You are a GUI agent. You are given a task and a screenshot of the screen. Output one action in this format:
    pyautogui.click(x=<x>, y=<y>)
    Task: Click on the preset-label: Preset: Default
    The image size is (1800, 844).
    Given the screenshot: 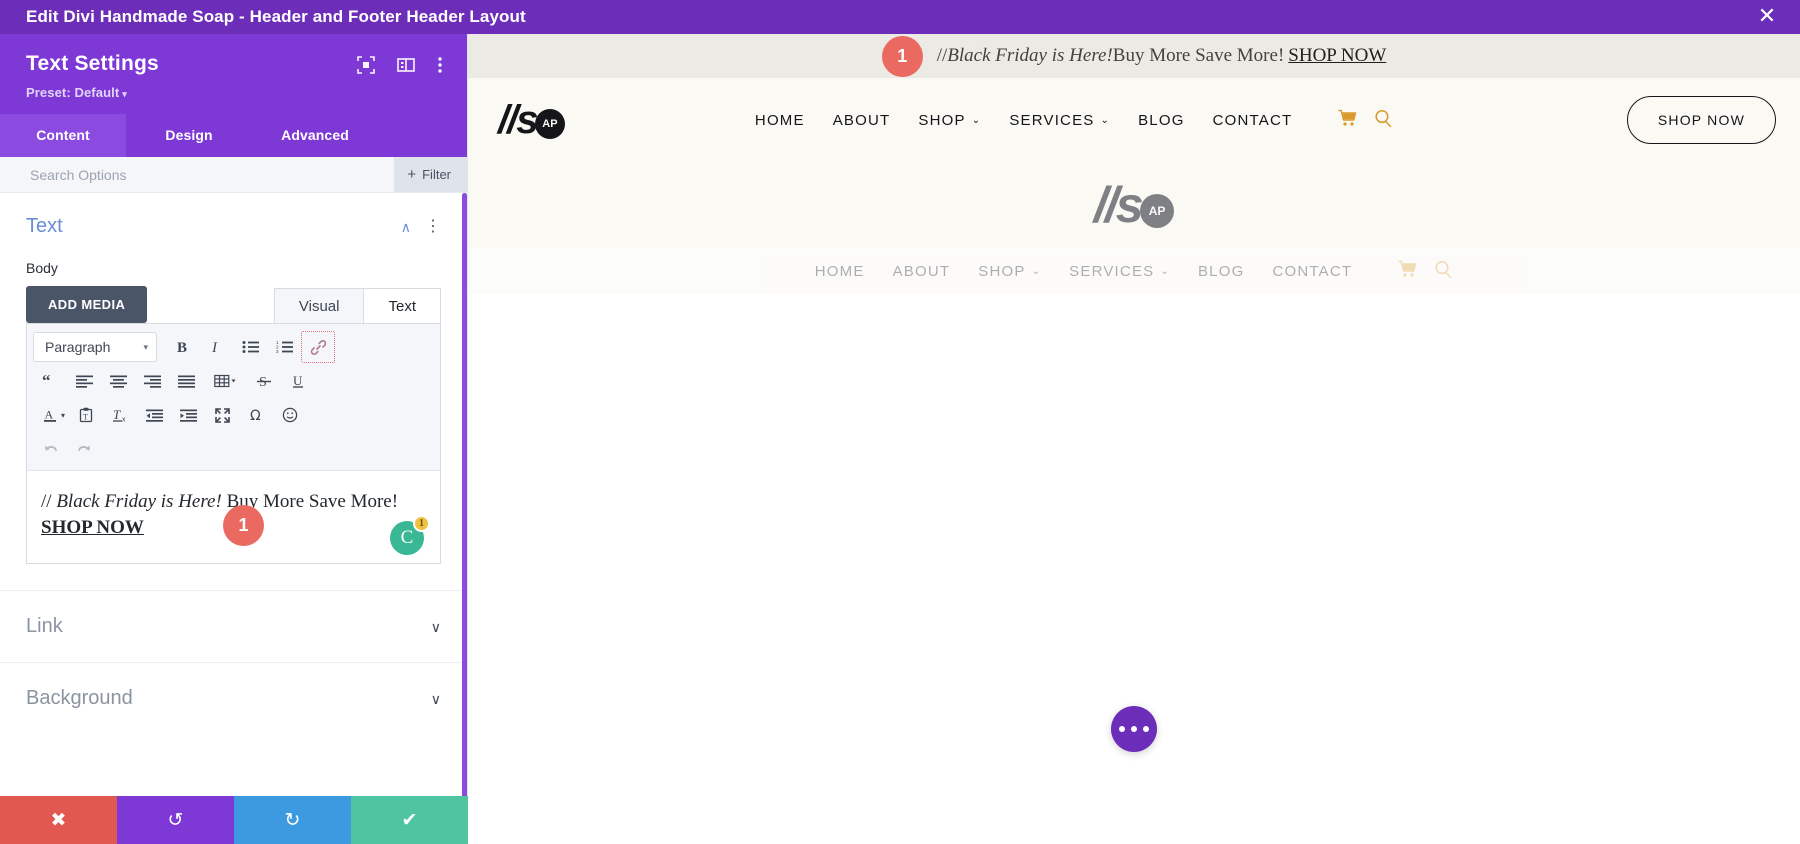 What is the action you would take?
    pyautogui.click(x=73, y=92)
    